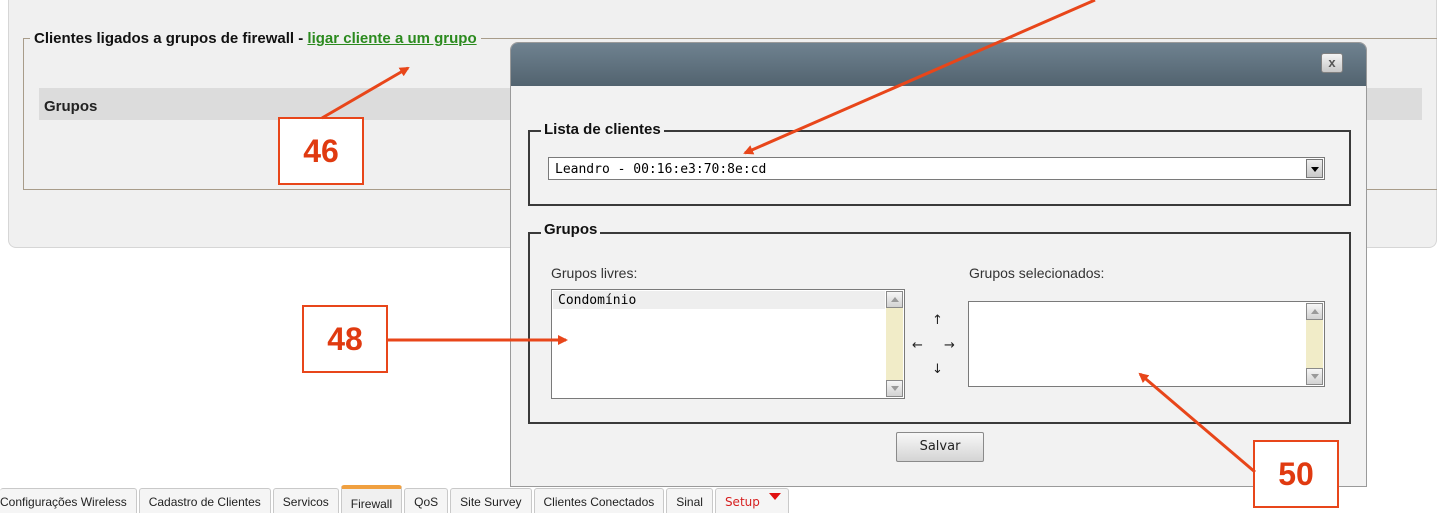  Describe the element at coordinates (305, 500) in the screenshot. I see `tab-servicos: Servicos` at that location.